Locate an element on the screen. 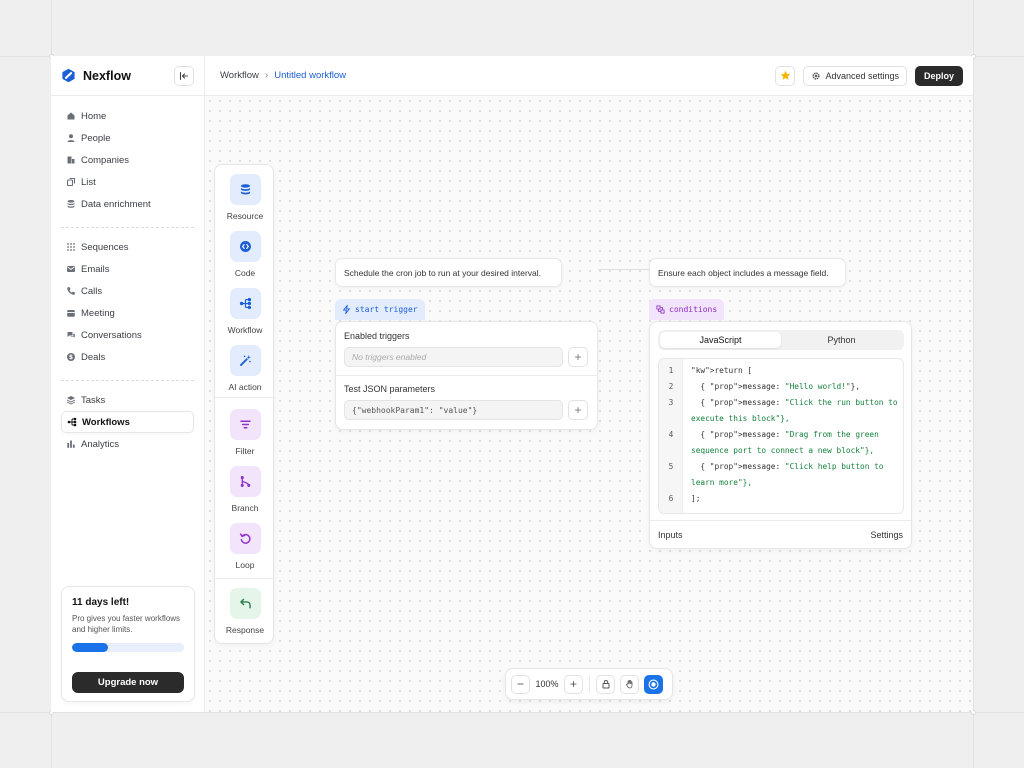 The image size is (1024, 768). sidebar-item-label: Calls is located at coordinates (92, 291).